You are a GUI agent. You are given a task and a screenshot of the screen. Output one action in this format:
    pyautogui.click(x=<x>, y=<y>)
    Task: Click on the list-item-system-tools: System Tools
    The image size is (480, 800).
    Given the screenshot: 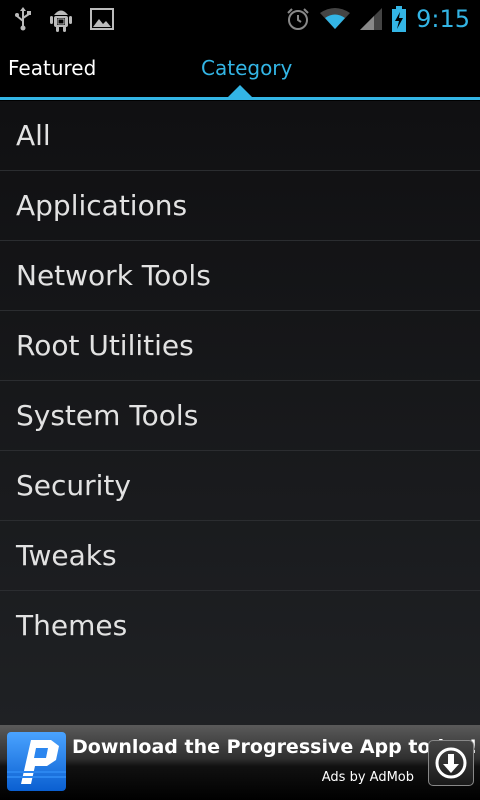 What is the action you would take?
    pyautogui.click(x=240, y=416)
    